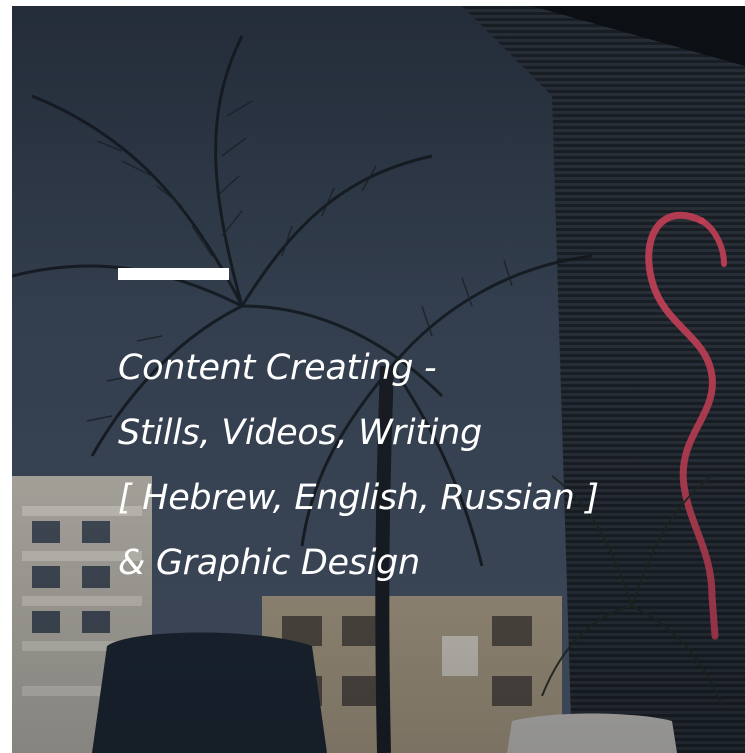  I want to click on caption-line-1: Content Creating -, so click(277, 368).